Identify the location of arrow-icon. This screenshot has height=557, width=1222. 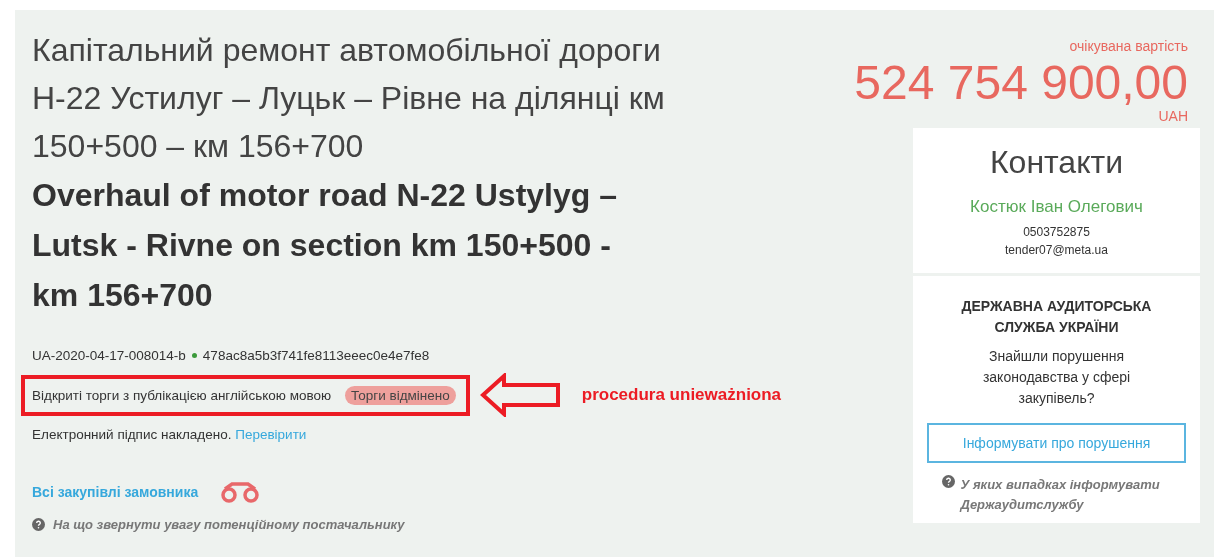
(520, 395).